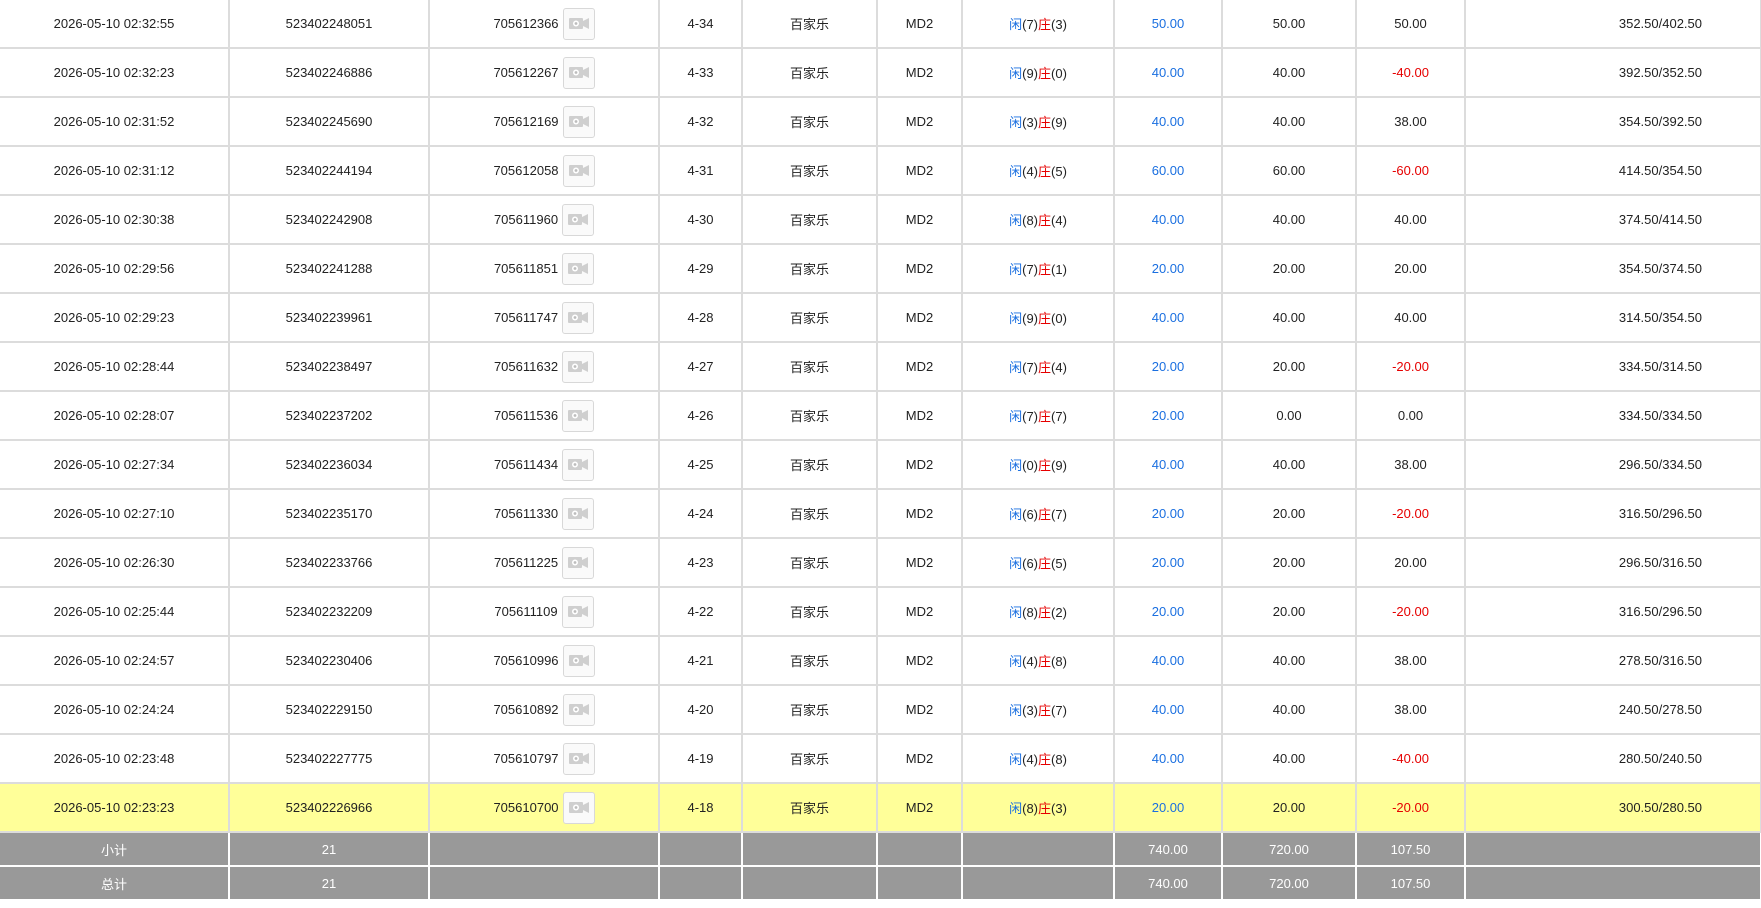 Image resolution: width=1761 pixels, height=908 pixels. What do you see at coordinates (115, 563) in the screenshot?
I see `bet-time: 2026-05-10 02:26:30` at bounding box center [115, 563].